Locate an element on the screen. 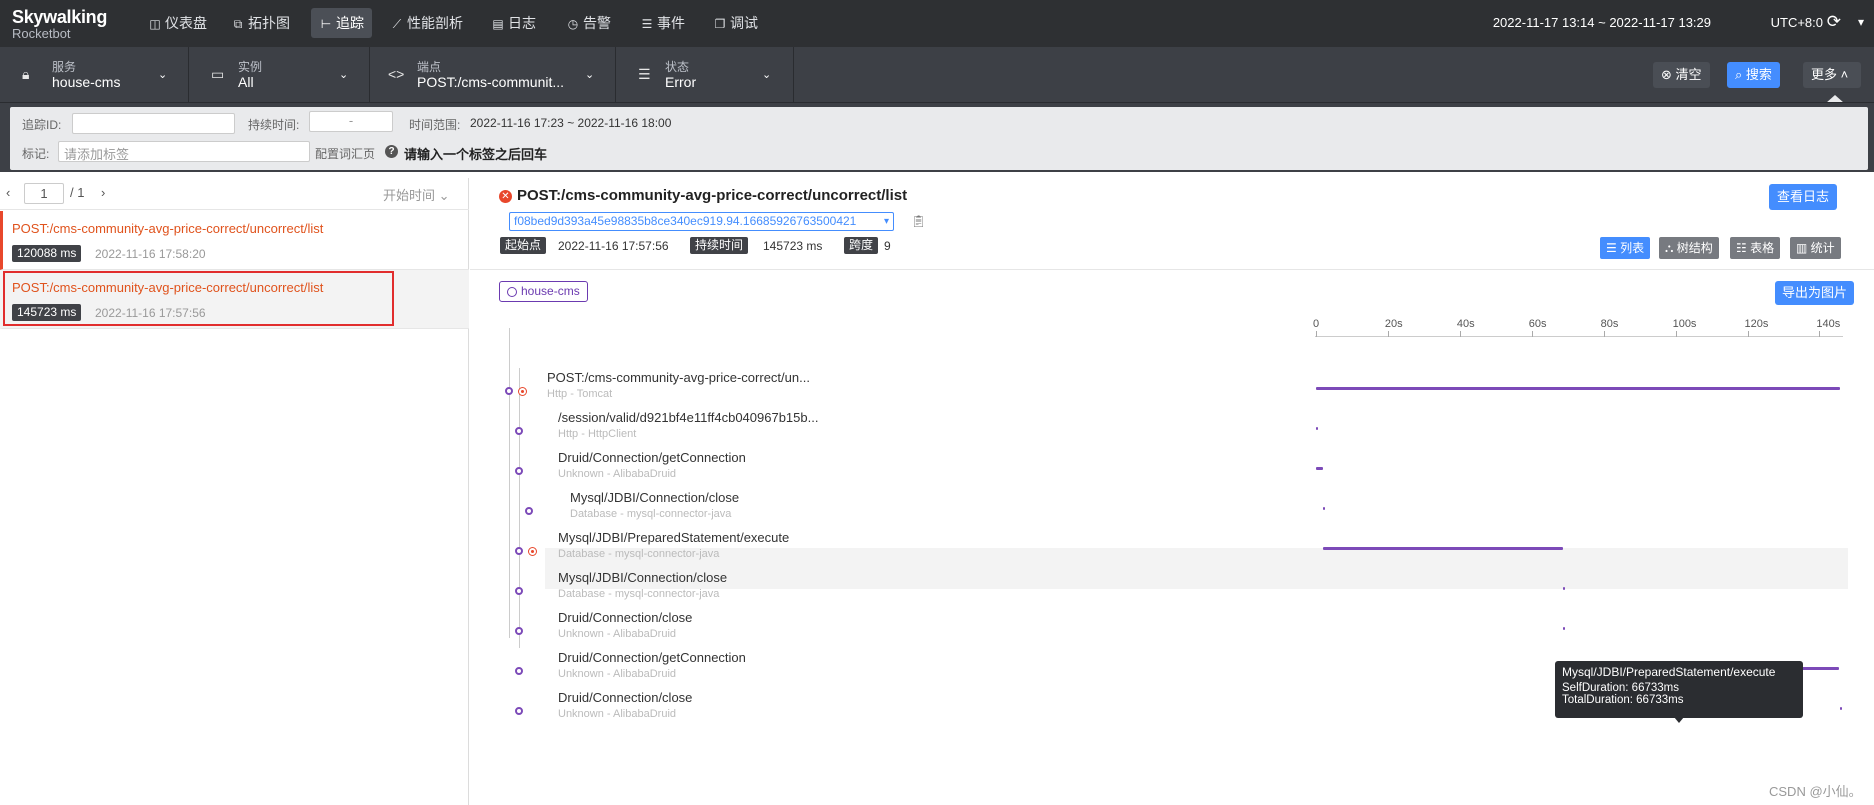 This screenshot has height=805, width=1874. log-icon: ▤ is located at coordinates (498, 24).